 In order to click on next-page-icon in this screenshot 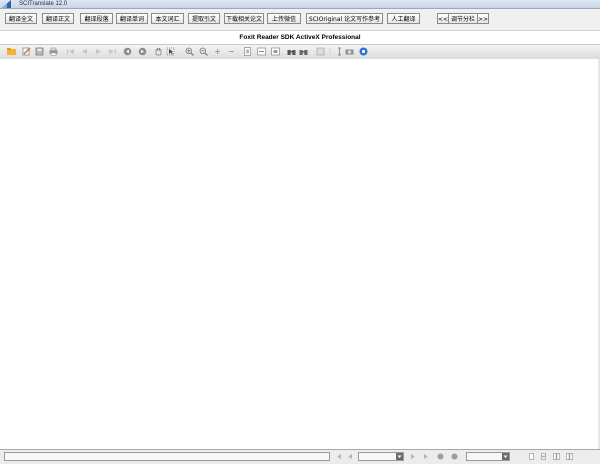, I will do `click(98, 51)`.